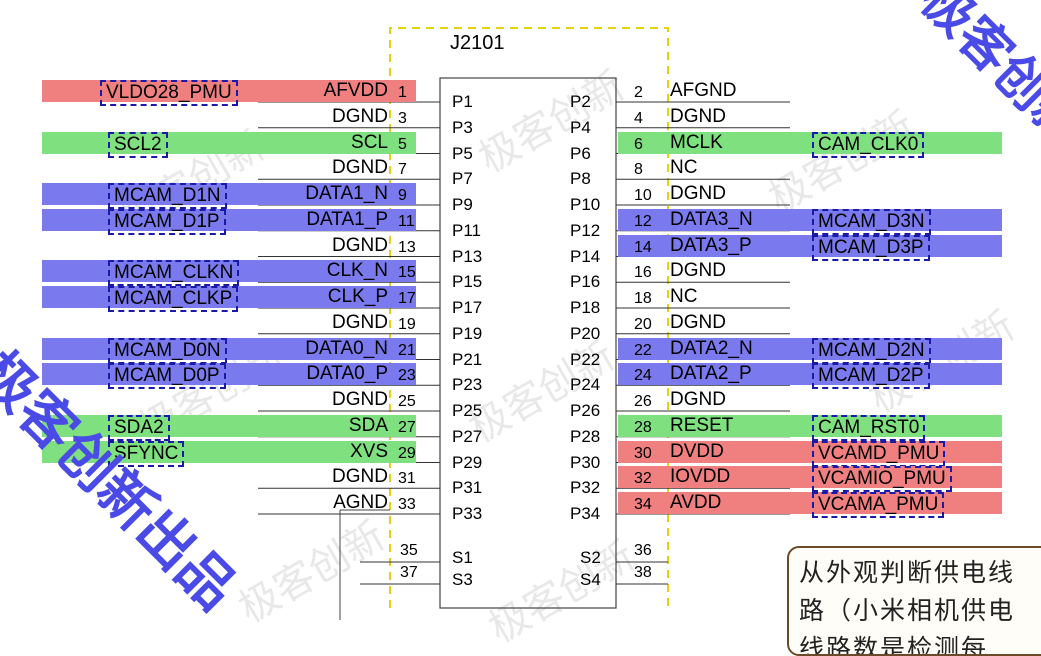 Image resolution: width=1041 pixels, height=656 pixels. I want to click on pad-label: P11, so click(466, 230).